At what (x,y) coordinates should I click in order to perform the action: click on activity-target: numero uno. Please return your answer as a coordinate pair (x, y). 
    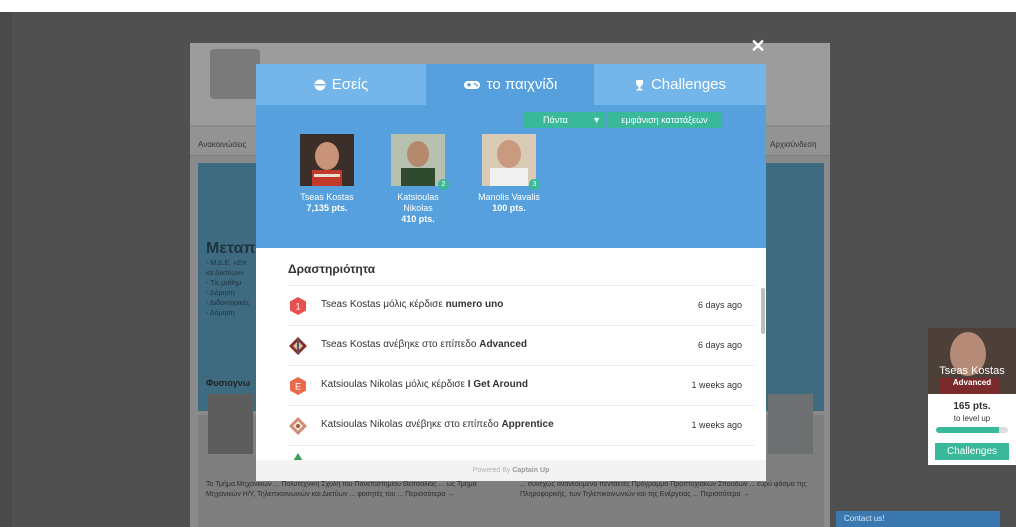
    Looking at the image, I should click on (474, 304).